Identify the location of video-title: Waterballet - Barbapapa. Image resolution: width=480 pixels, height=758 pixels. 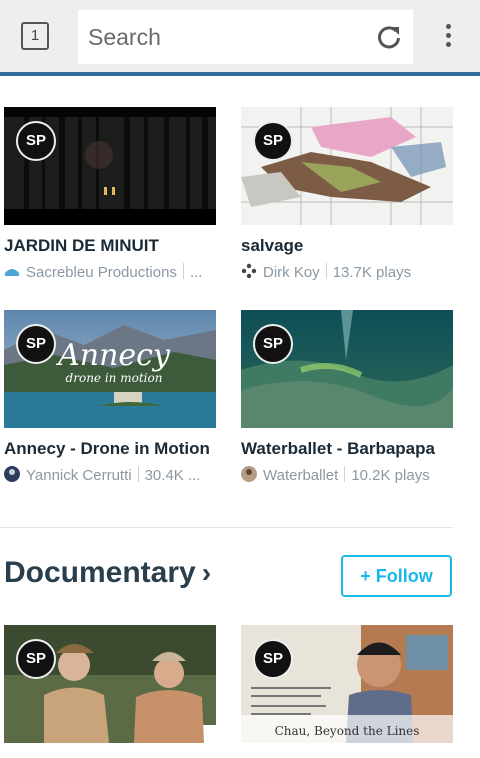
(347, 449).